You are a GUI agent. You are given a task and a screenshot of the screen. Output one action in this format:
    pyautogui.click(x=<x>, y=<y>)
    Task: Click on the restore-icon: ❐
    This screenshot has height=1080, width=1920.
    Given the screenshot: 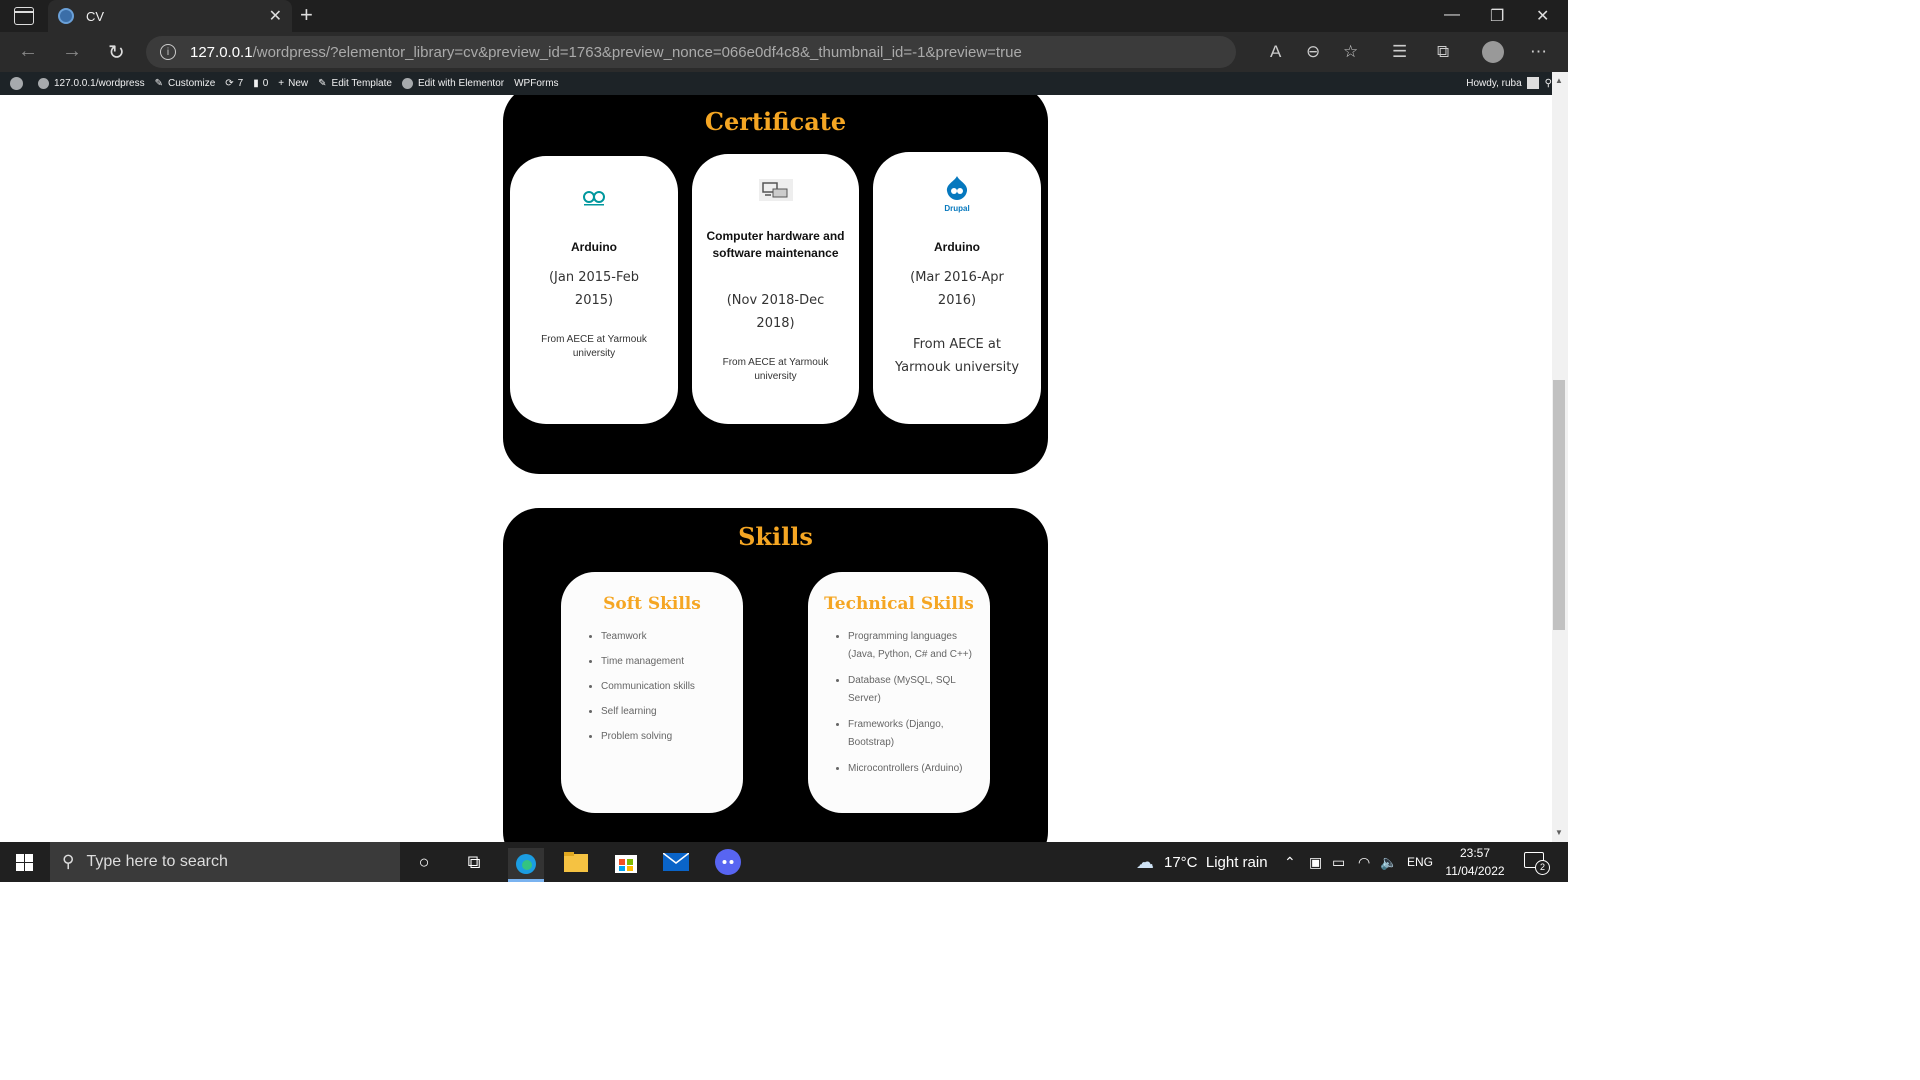 What is the action you would take?
    pyautogui.click(x=1497, y=16)
    